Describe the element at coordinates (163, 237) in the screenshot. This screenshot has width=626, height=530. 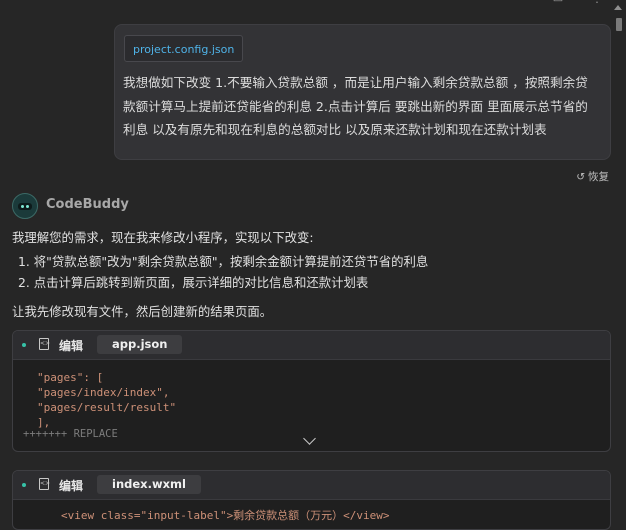
I see `assistant-intro: 我理解您的需求，现在我来修改小程序，实现以下改变:` at that location.